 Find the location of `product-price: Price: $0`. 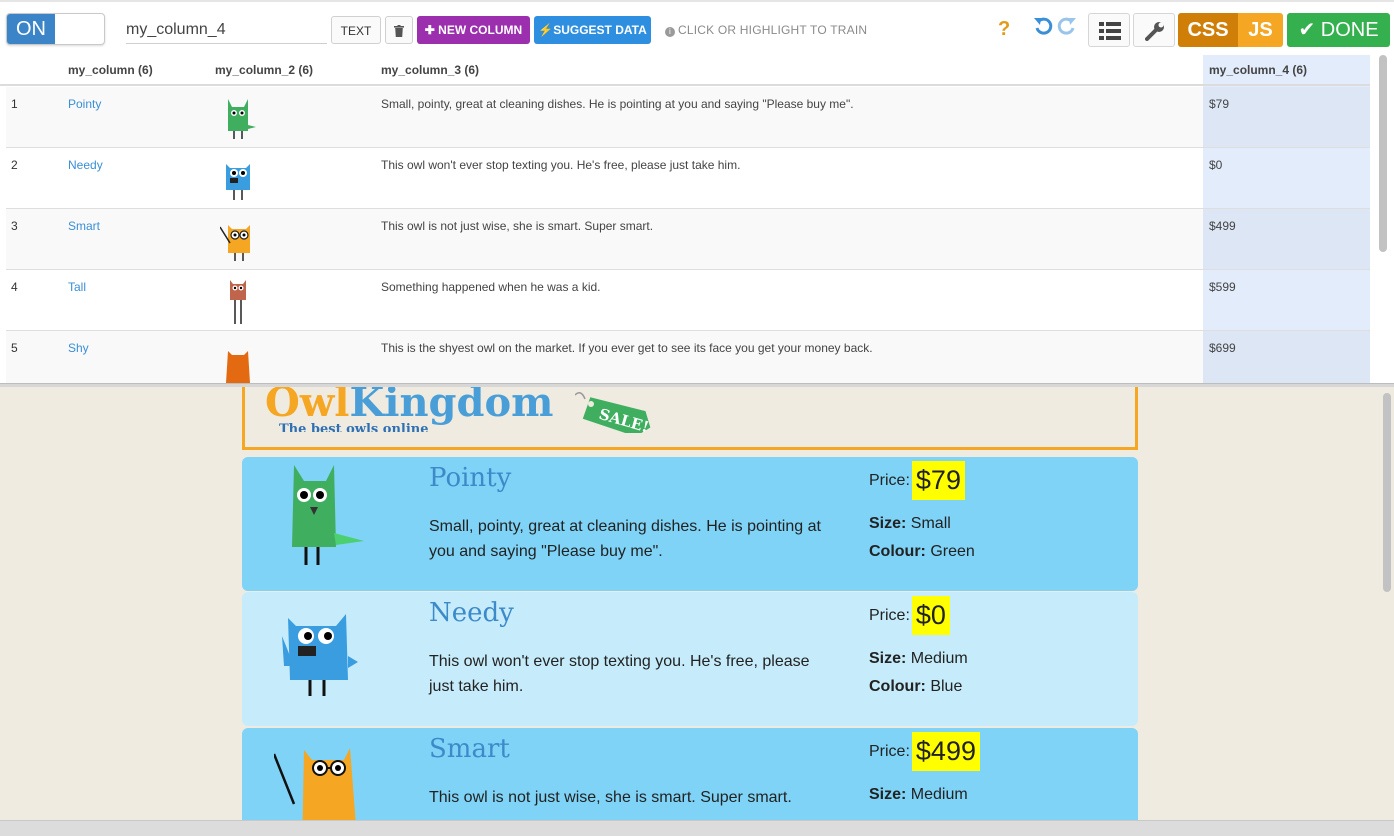

product-price: Price: $0 is located at coordinates (909, 615).